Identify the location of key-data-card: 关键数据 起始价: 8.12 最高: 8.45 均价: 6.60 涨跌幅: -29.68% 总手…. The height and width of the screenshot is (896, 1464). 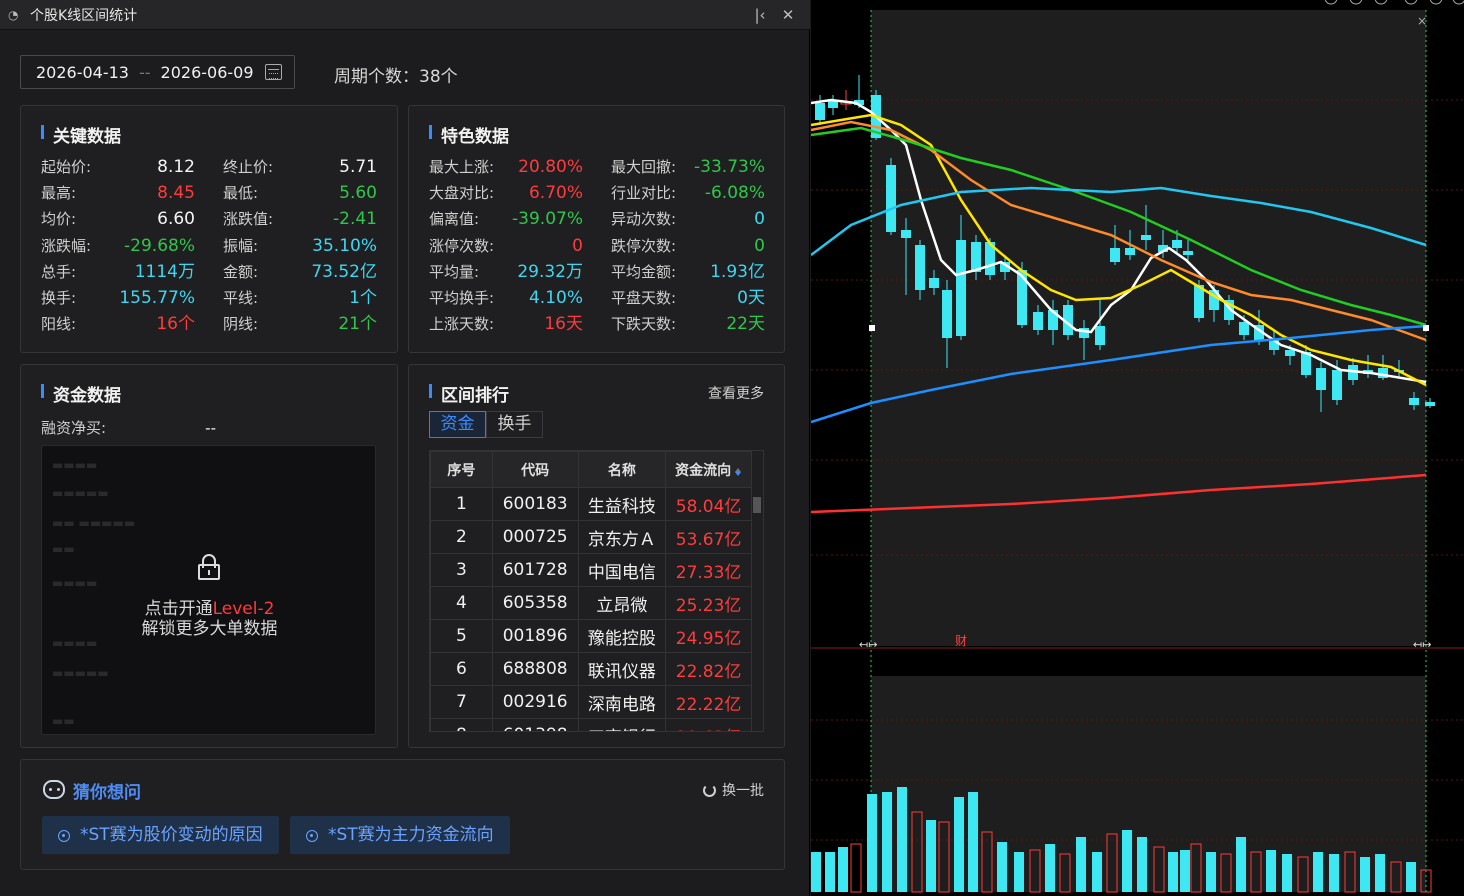
(209, 229).